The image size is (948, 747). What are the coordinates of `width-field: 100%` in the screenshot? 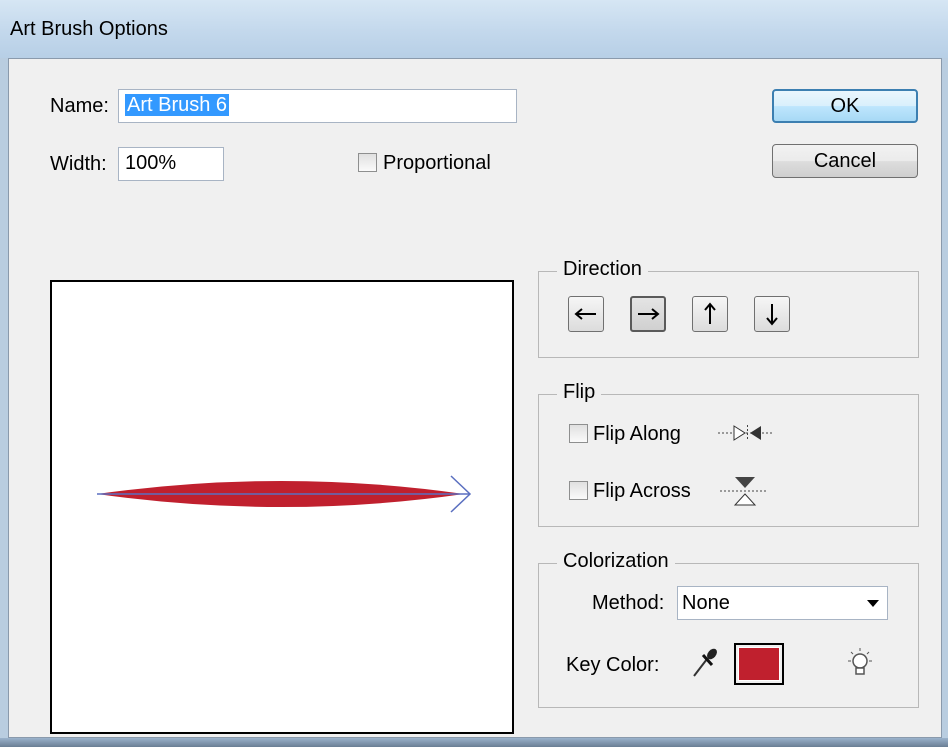 It's located at (171, 164).